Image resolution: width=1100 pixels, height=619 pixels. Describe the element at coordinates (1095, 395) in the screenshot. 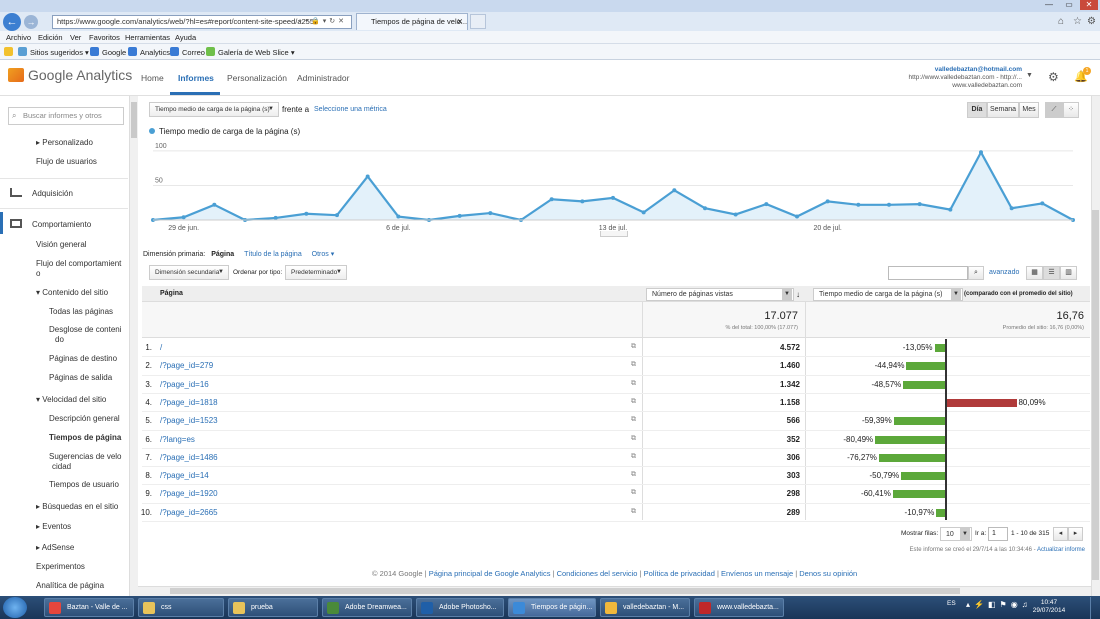

I see `page-scroll-thumb` at that location.